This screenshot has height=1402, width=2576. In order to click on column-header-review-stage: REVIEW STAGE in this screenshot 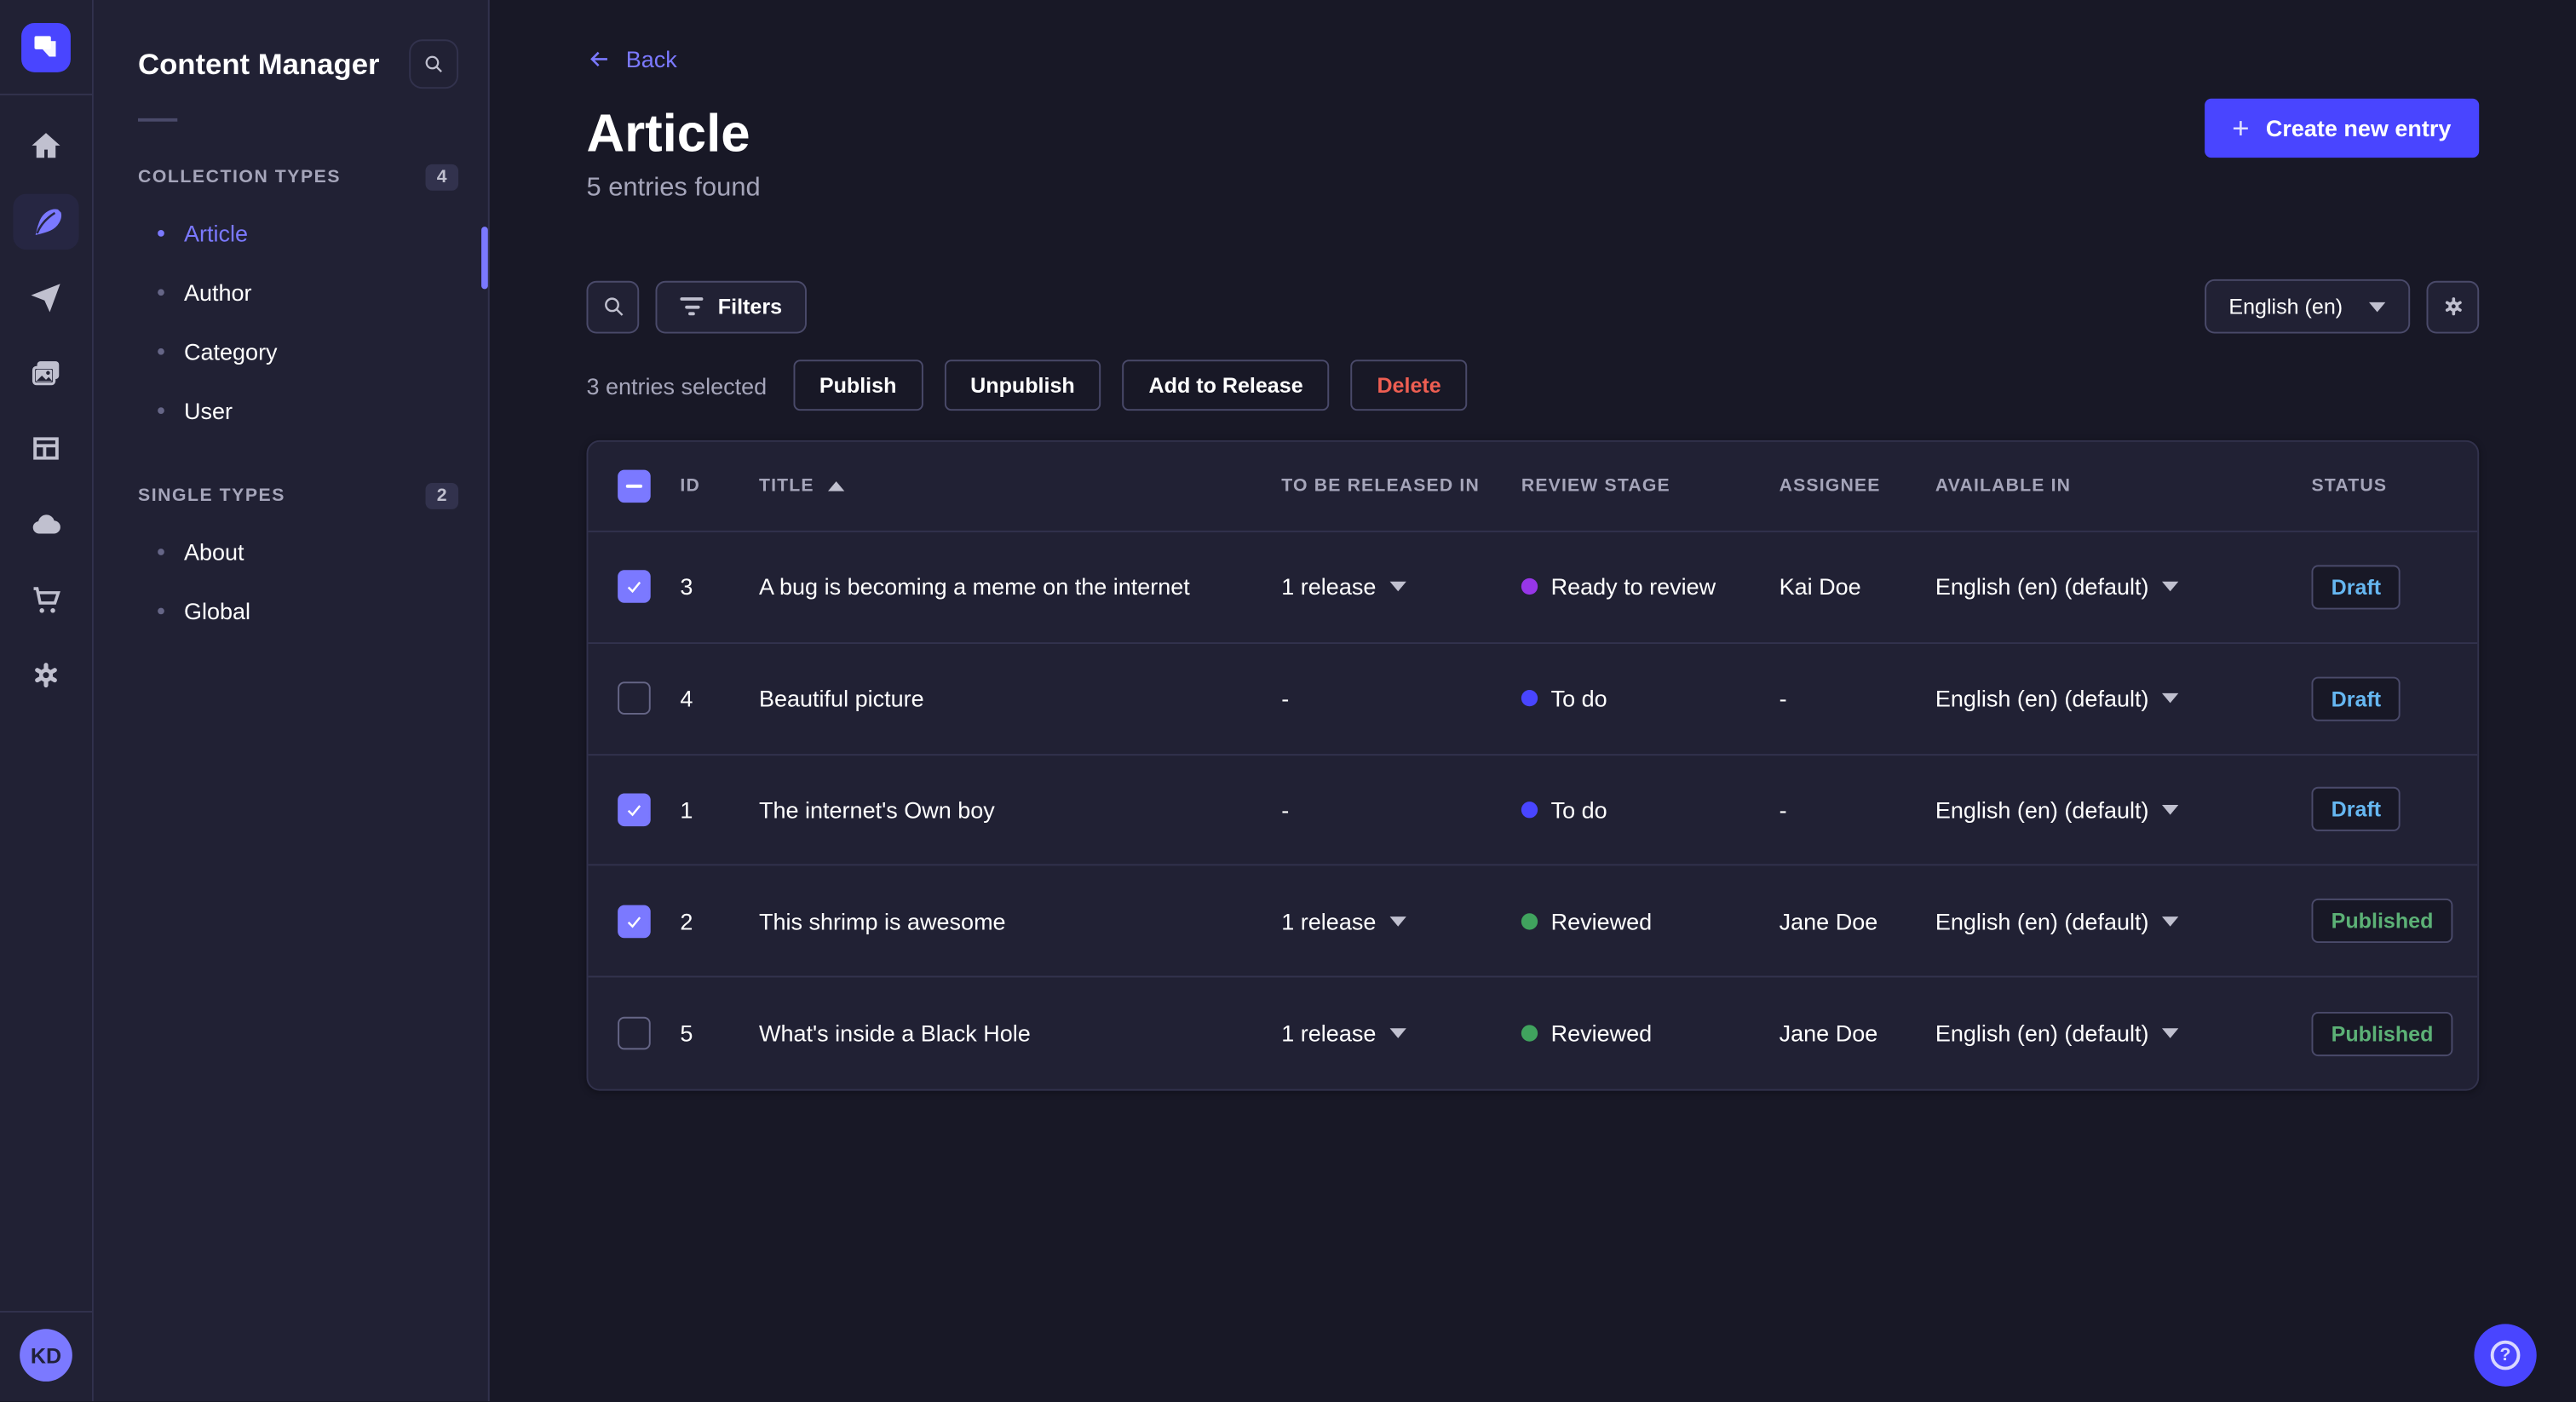, I will do `click(1651, 486)`.